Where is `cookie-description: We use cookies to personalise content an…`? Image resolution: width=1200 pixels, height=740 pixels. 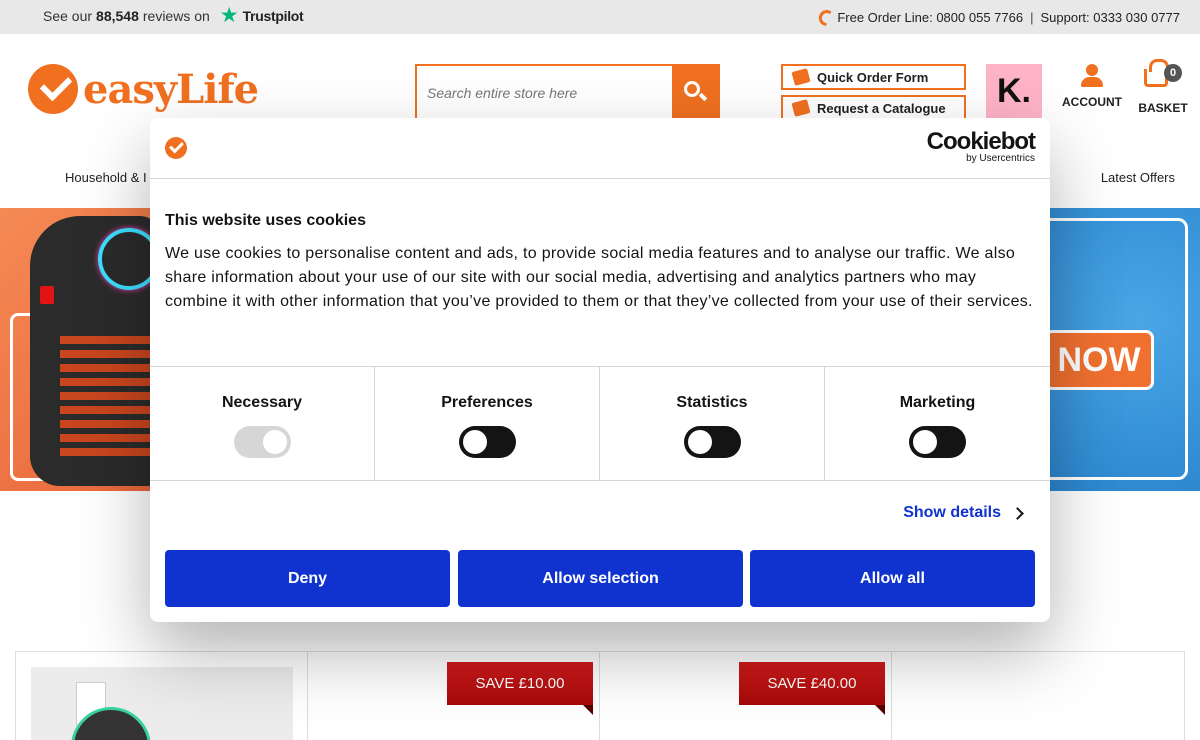
cookie-description: We use cookies to personalise content an… is located at coordinates (599, 277).